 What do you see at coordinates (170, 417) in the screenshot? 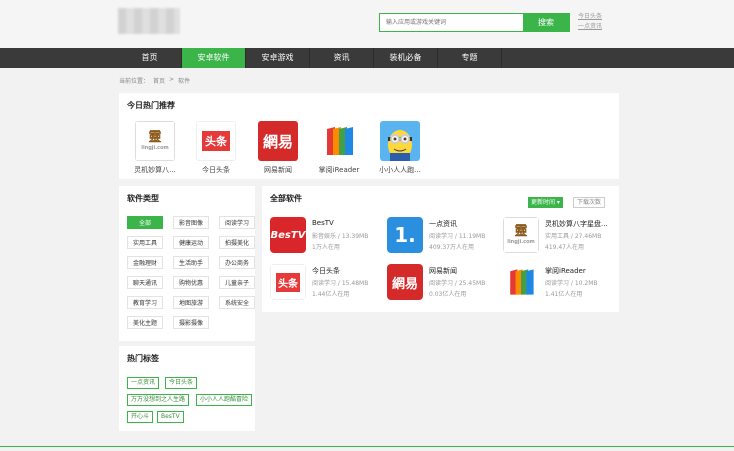
I see `tag-item: BesTV` at bounding box center [170, 417].